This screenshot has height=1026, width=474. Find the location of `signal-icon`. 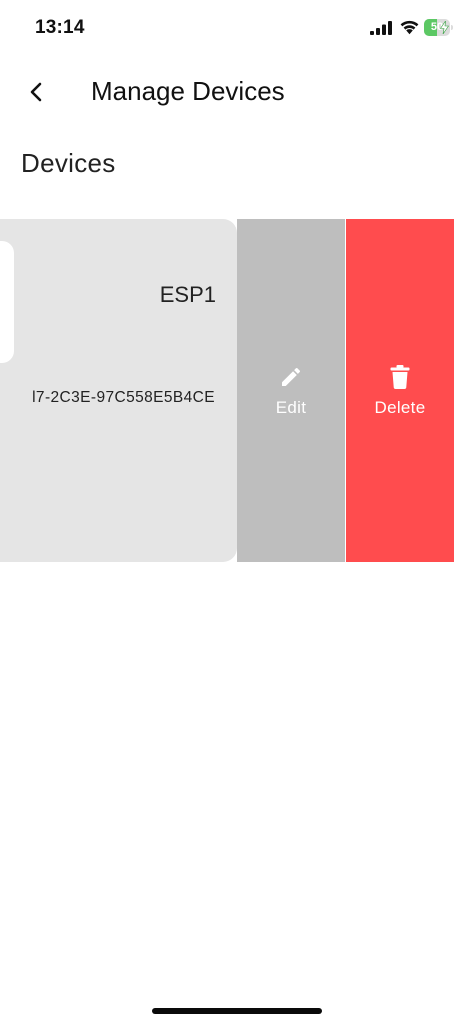

signal-icon is located at coordinates (381, 28).